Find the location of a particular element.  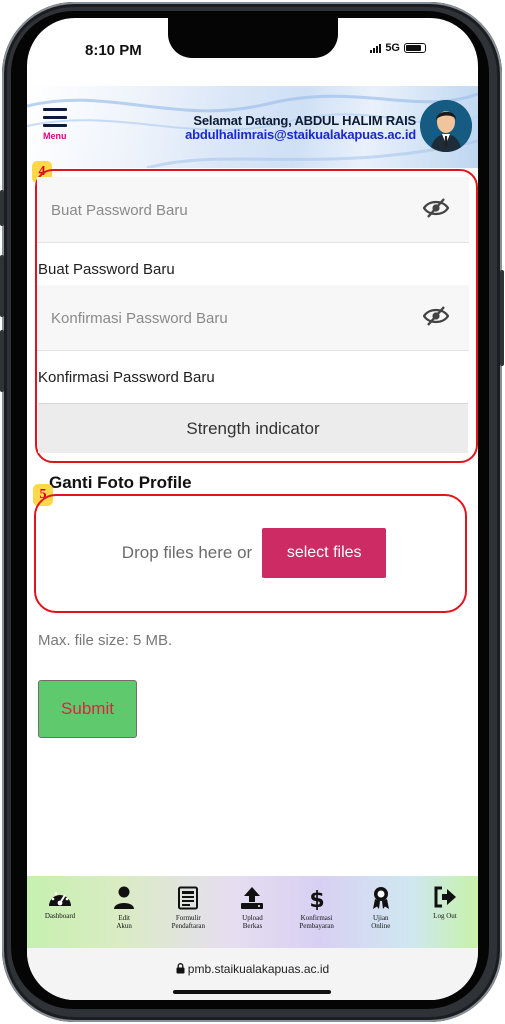

nav-item-upload-berkas: Upload Berkas is located at coordinates (252, 912).